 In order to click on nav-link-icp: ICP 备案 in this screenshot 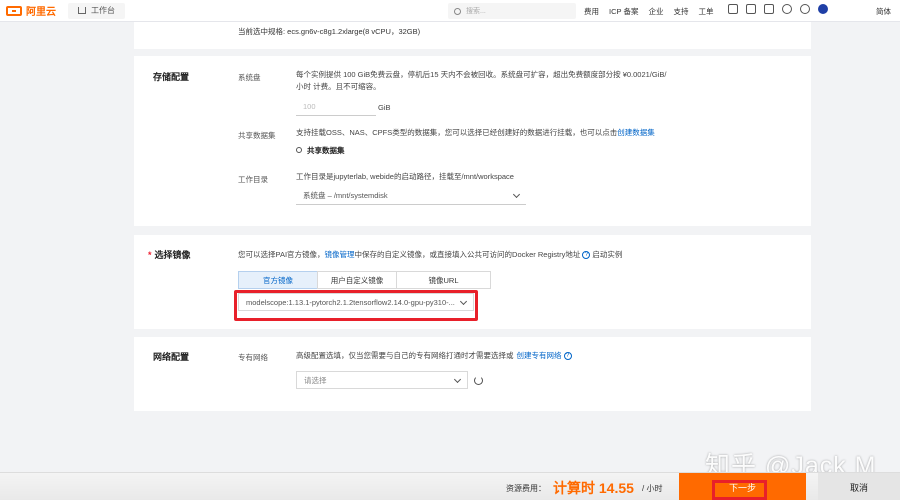, I will do `click(623, 11)`.